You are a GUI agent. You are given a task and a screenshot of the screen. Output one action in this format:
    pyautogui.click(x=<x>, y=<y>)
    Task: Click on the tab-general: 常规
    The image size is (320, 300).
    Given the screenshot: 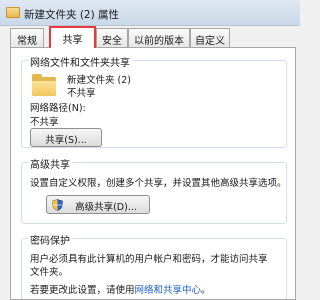 What is the action you would take?
    pyautogui.click(x=27, y=37)
    